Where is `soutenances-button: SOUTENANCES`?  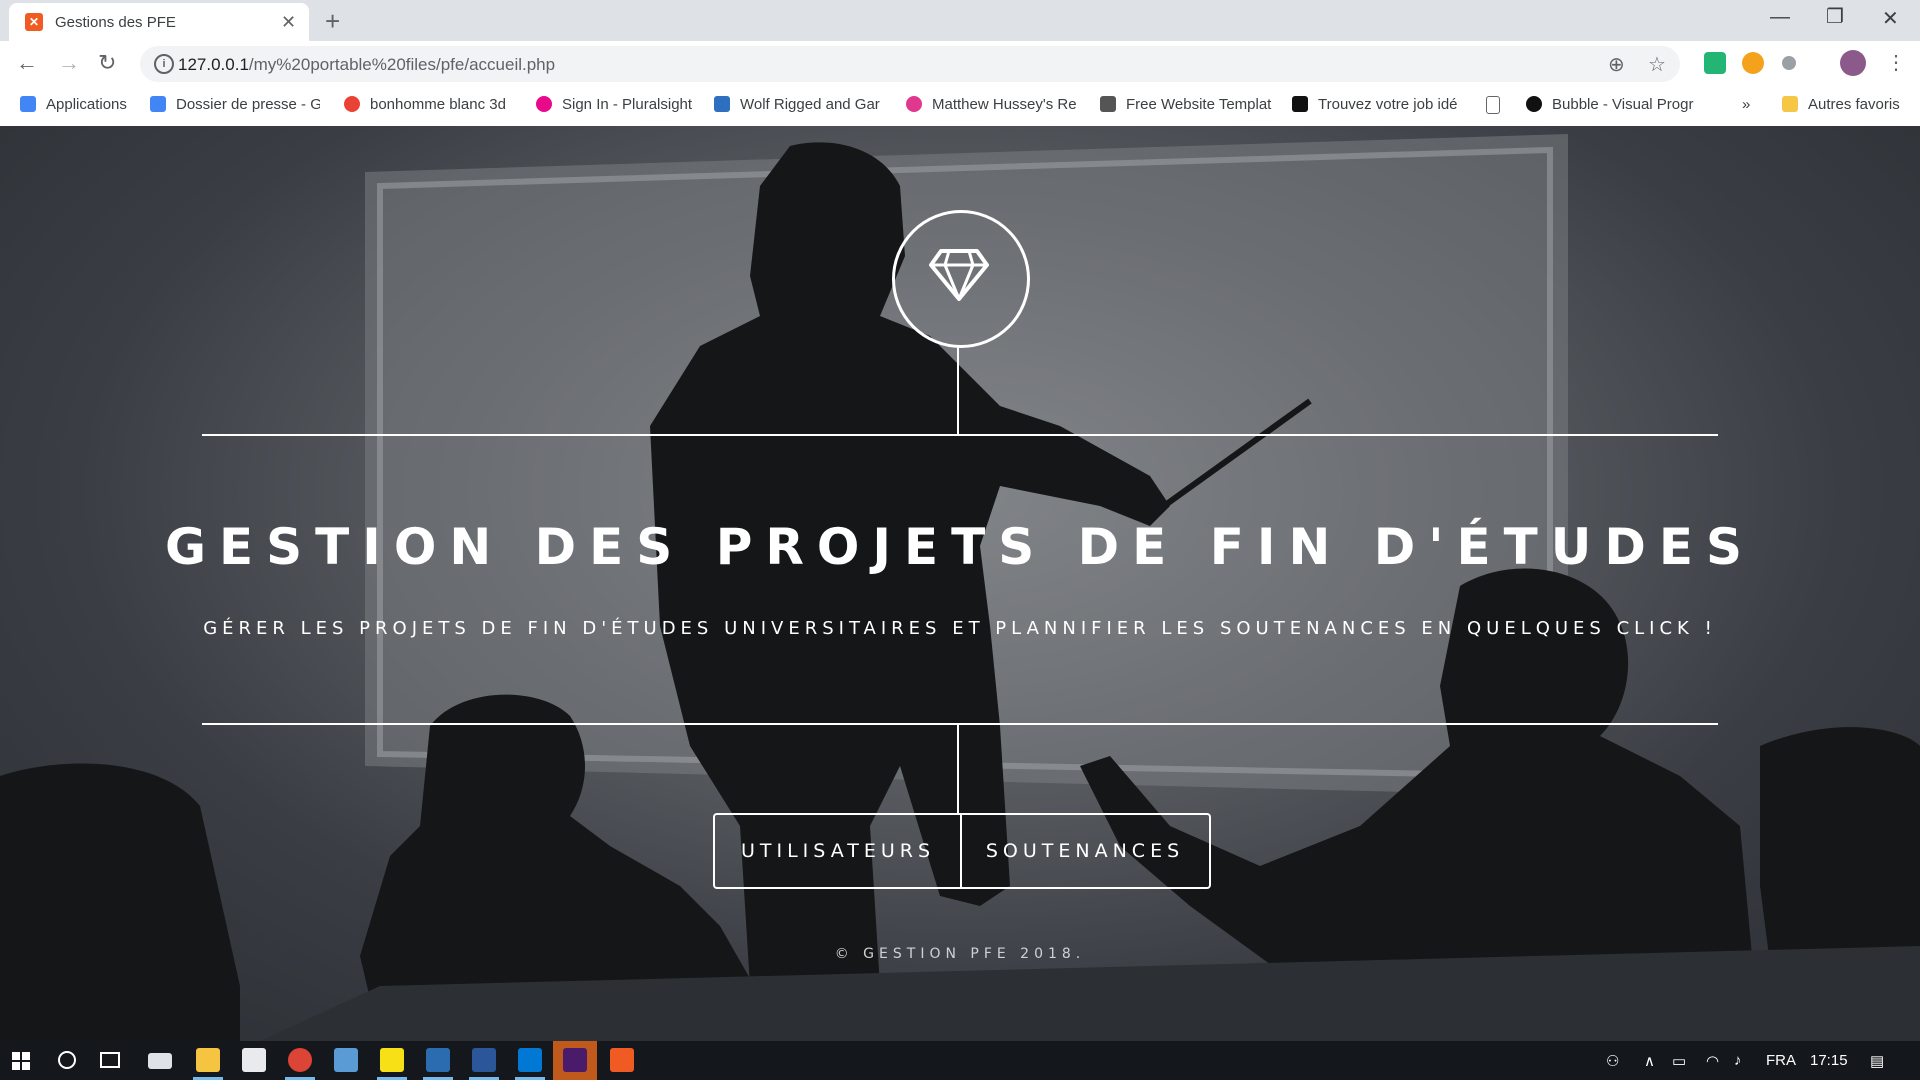 soutenances-button: SOUTENANCES is located at coordinates (1085, 851).